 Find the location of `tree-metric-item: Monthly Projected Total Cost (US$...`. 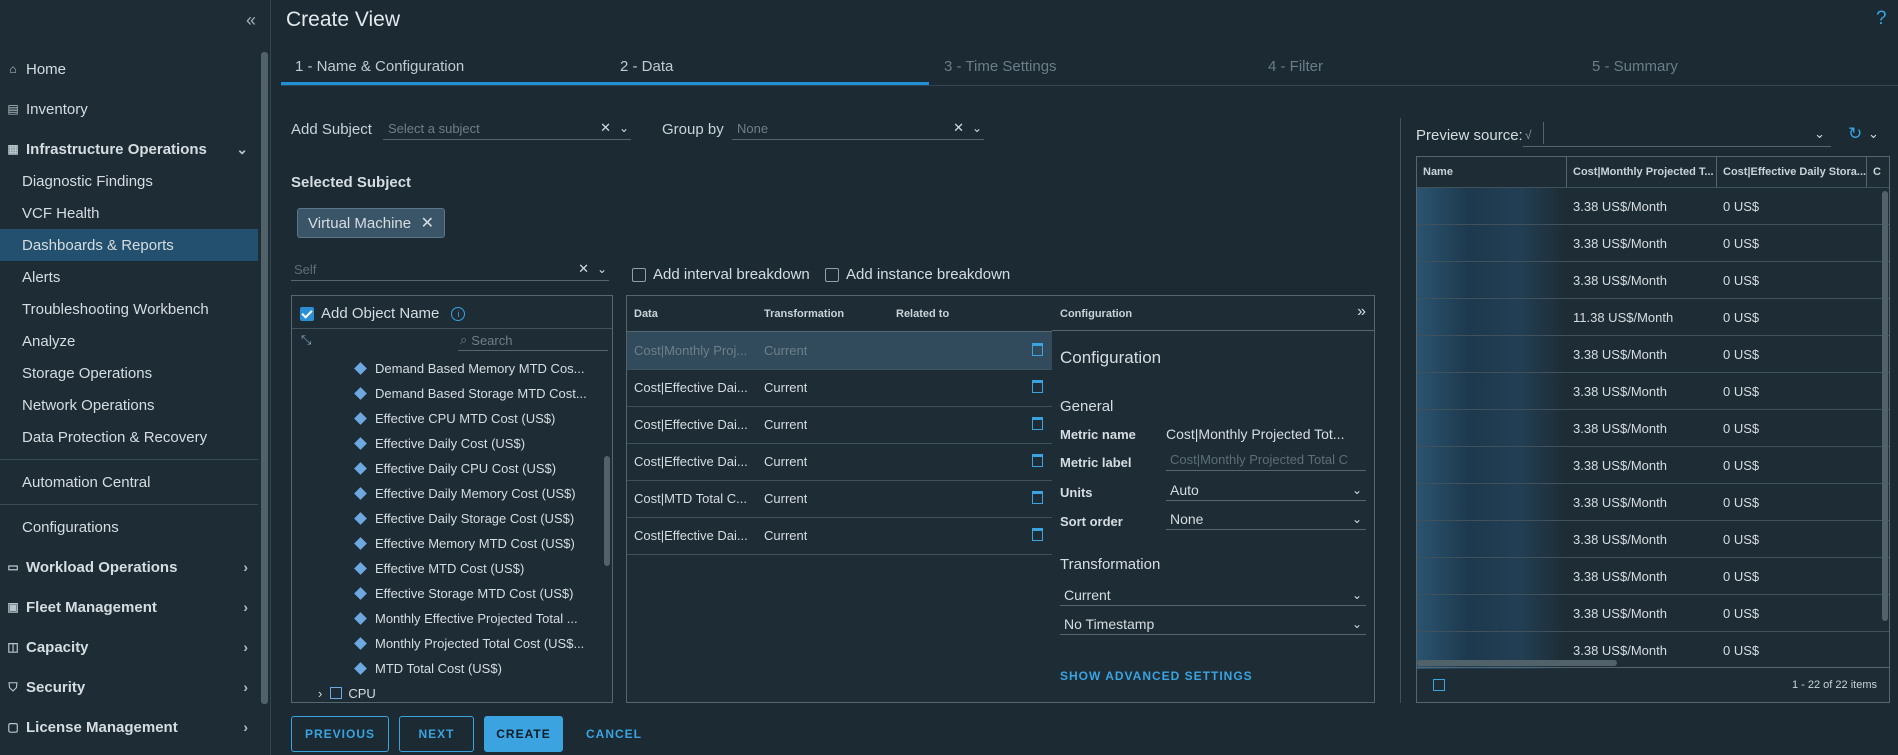

tree-metric-item: Monthly Projected Total Cost (US$... is located at coordinates (469, 643).